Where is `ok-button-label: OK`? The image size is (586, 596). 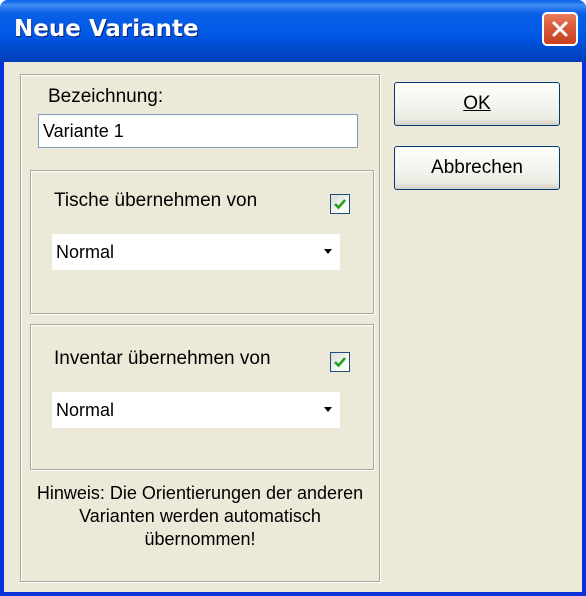 ok-button-label: OK is located at coordinates (477, 103).